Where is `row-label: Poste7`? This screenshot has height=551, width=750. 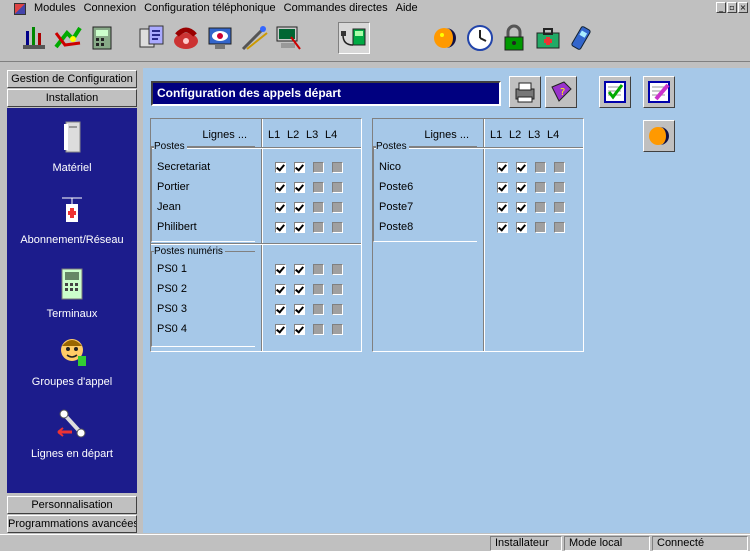 row-label: Poste7 is located at coordinates (396, 207).